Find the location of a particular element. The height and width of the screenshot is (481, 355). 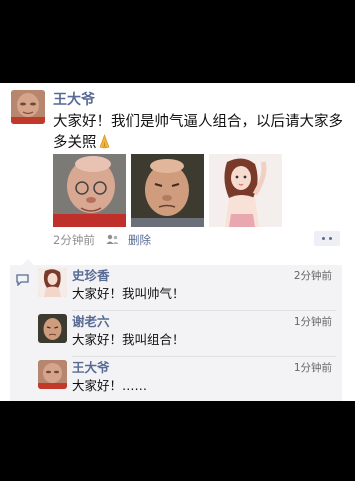

comment-item: 史珍香 2分钟前 大家好！我叫帅气！ is located at coordinates (186, 288).